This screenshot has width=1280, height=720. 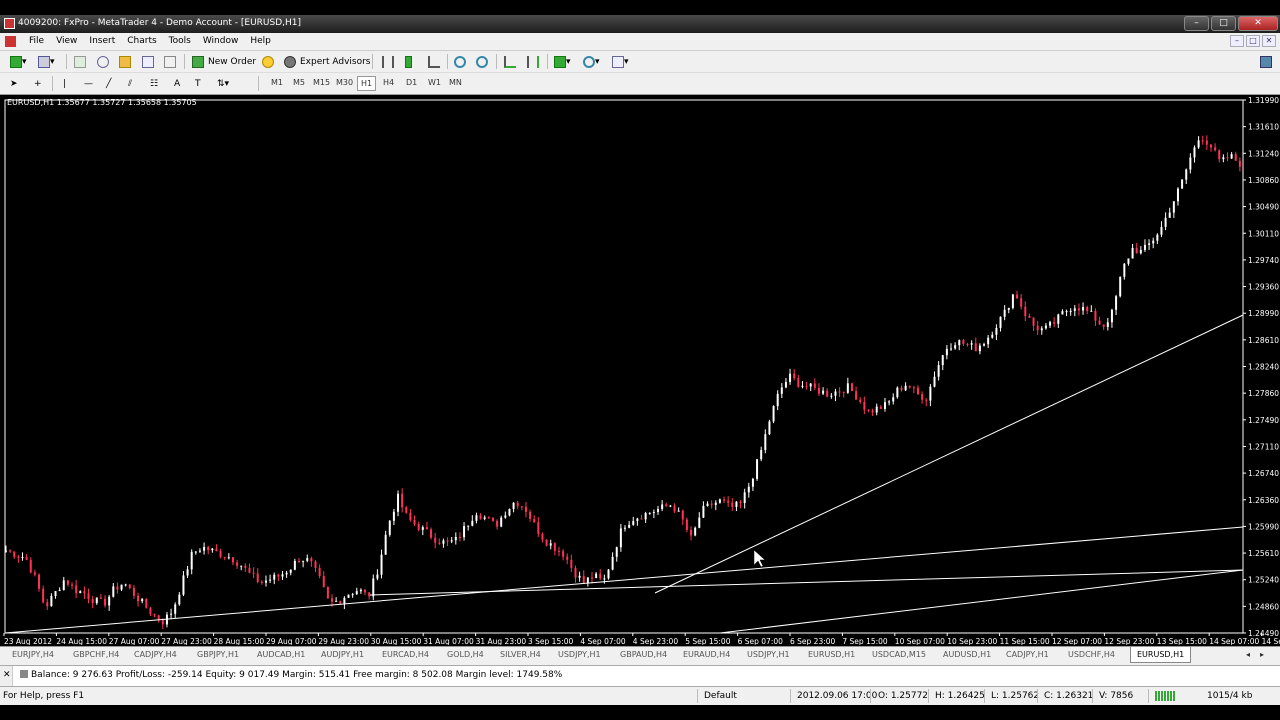 I want to click on chart-tab: AUDCAD,H1, so click(x=281, y=654).